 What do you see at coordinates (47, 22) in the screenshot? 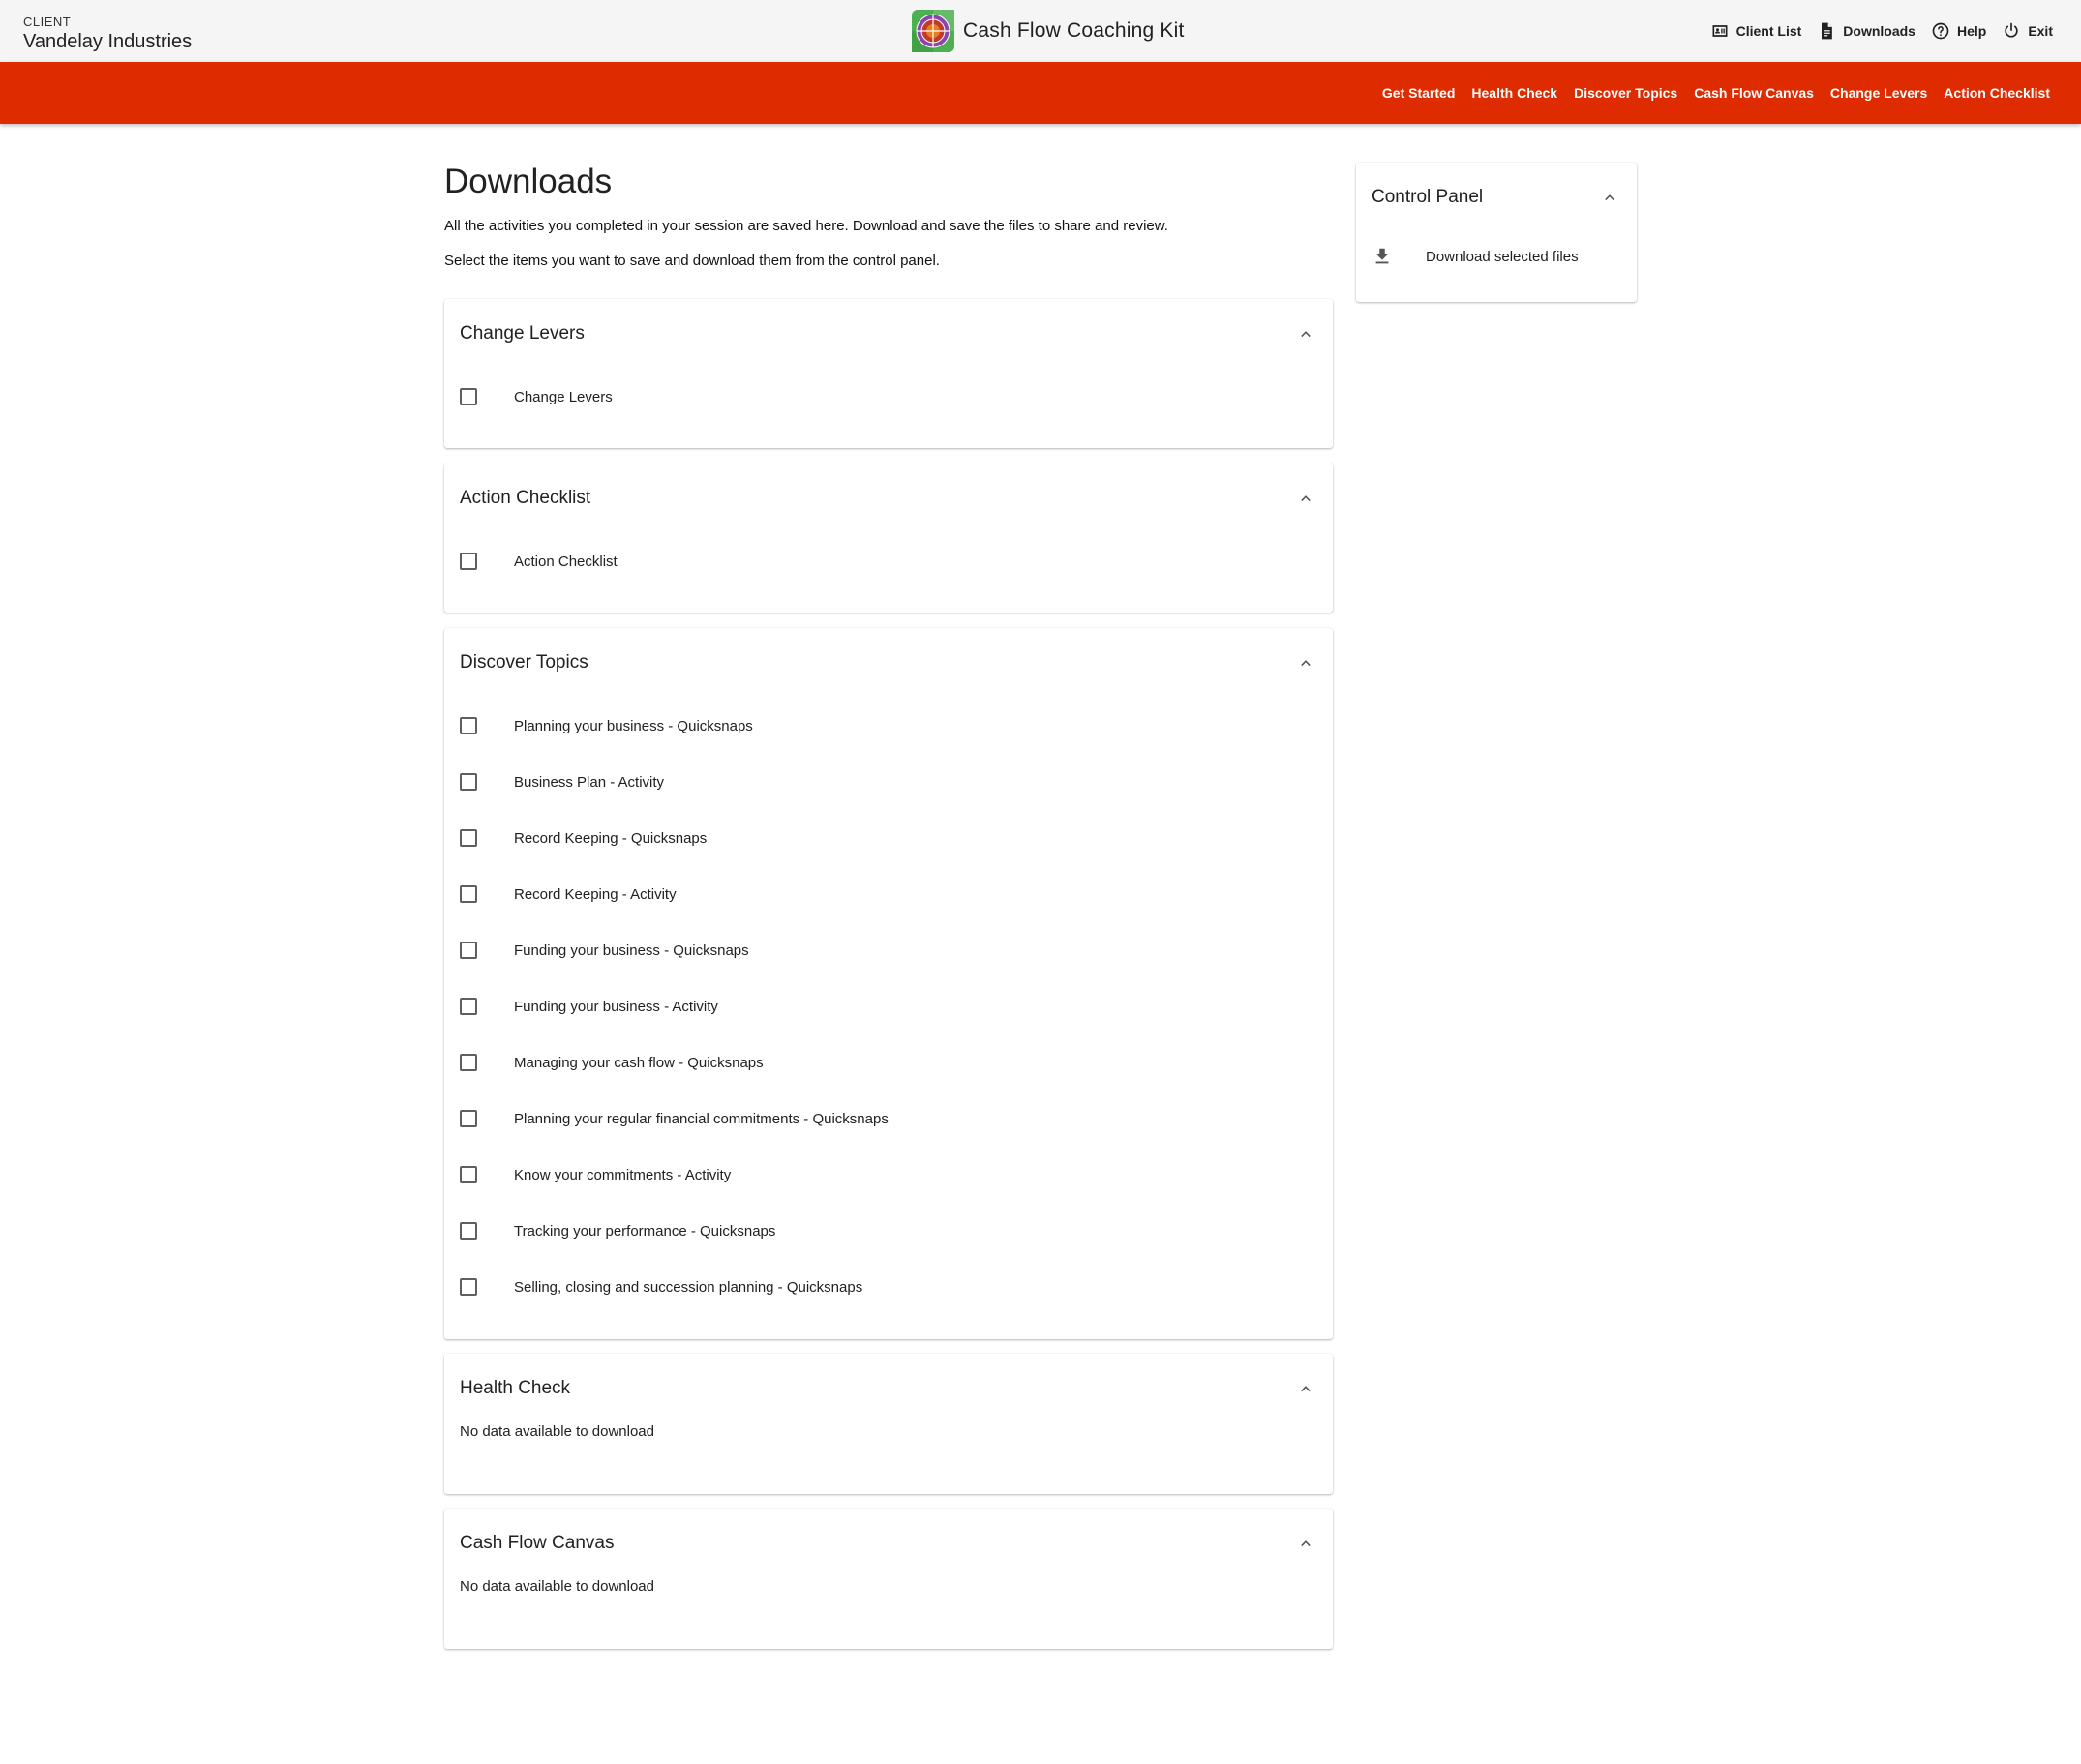
I see `client-label: CLIENT` at bounding box center [47, 22].